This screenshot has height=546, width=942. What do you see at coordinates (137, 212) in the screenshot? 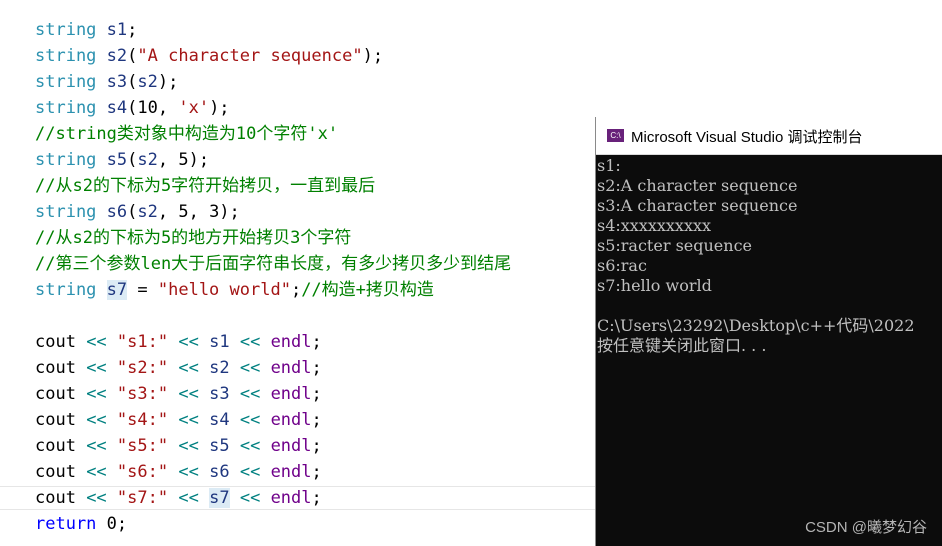
I see `code-line: string s6(s2, 5, 3);` at bounding box center [137, 212].